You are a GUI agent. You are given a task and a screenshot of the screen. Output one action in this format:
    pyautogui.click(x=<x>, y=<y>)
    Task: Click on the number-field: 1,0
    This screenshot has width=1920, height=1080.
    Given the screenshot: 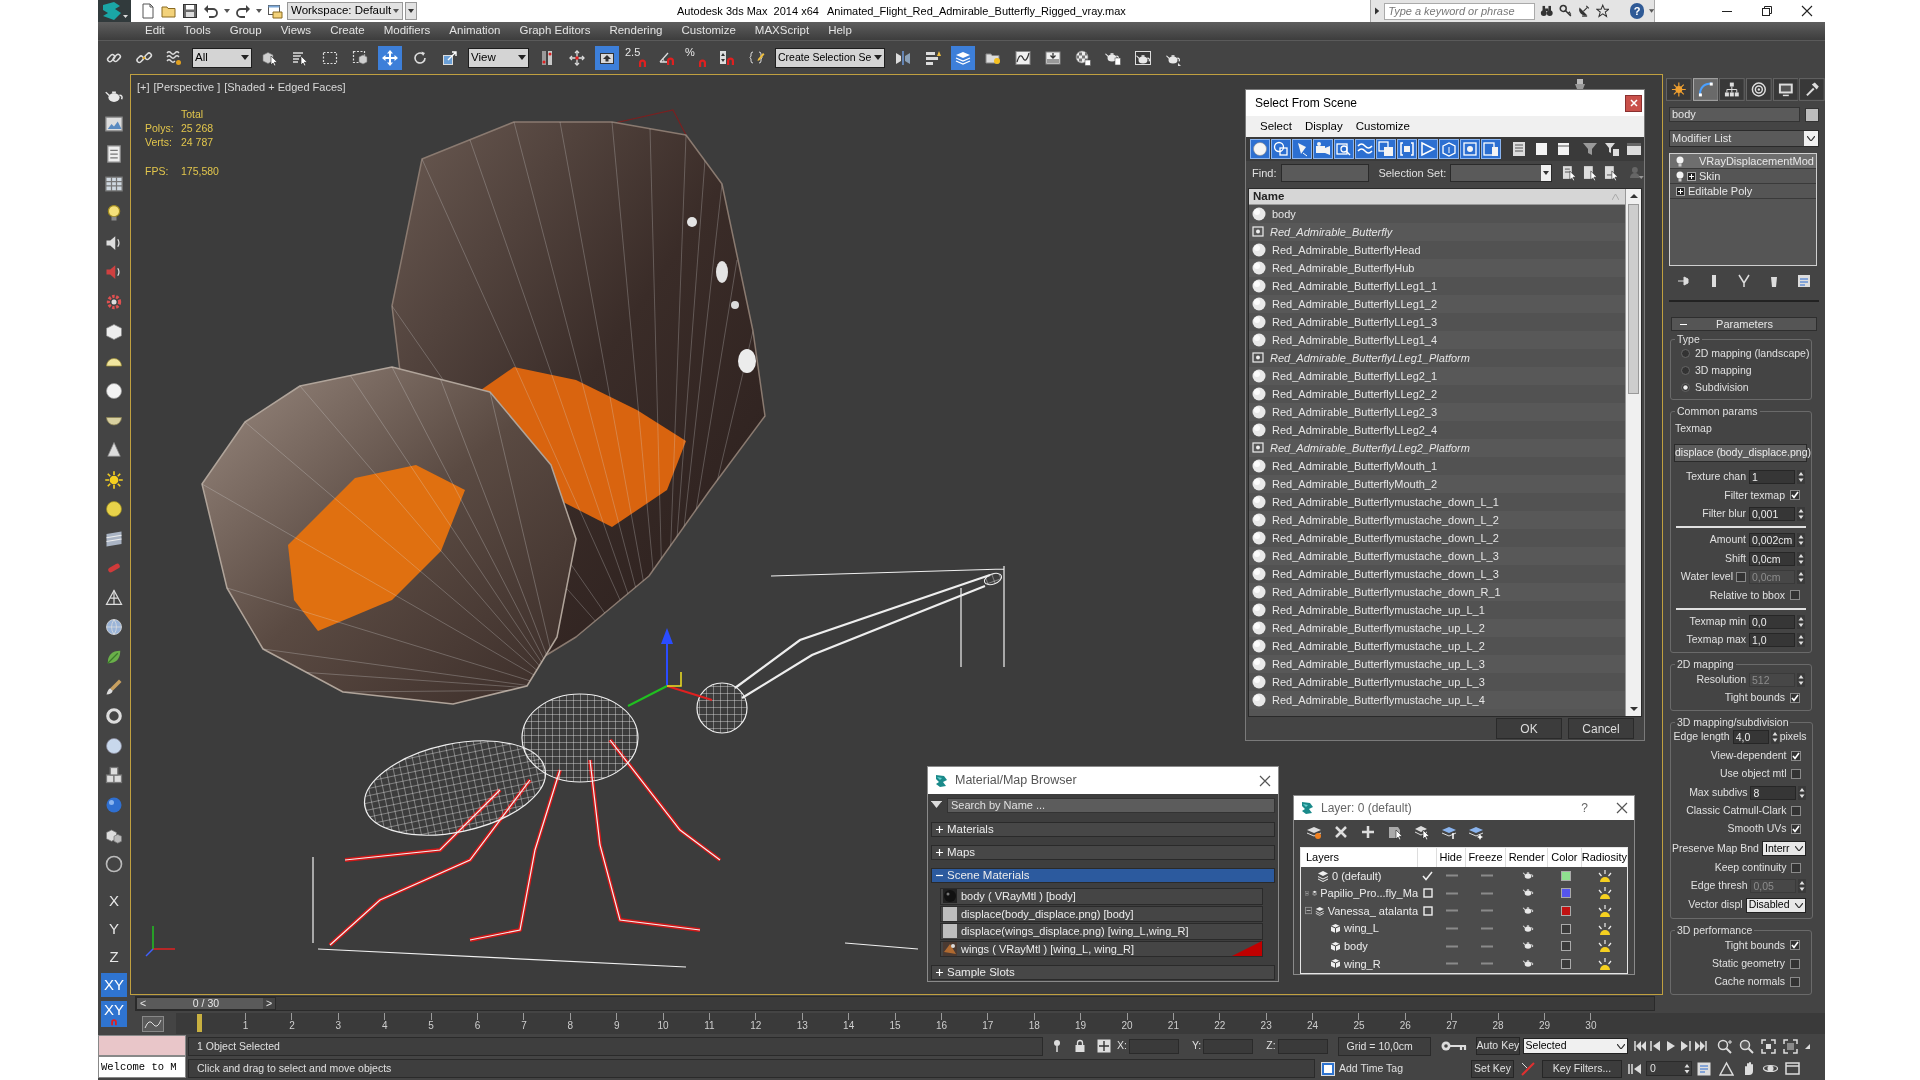 What is the action you would take?
    pyautogui.click(x=1772, y=640)
    